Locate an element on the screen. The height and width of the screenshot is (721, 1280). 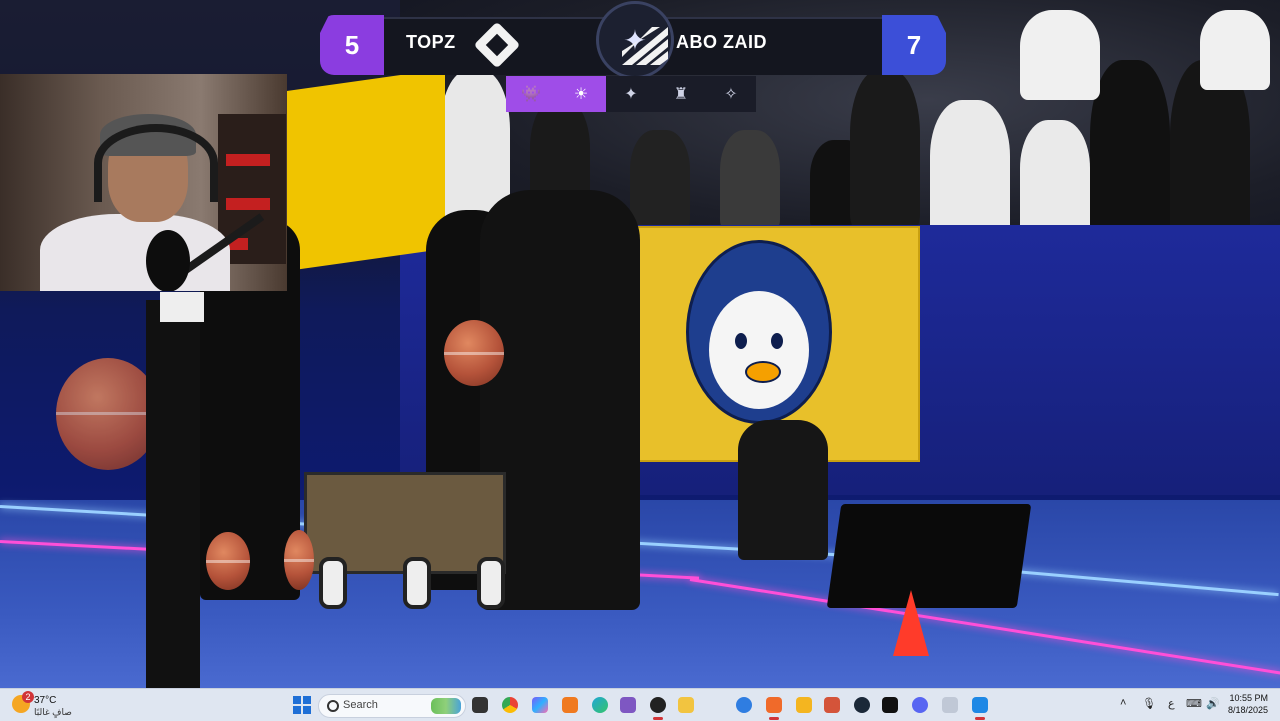
discord-icon is located at coordinates (920, 705).